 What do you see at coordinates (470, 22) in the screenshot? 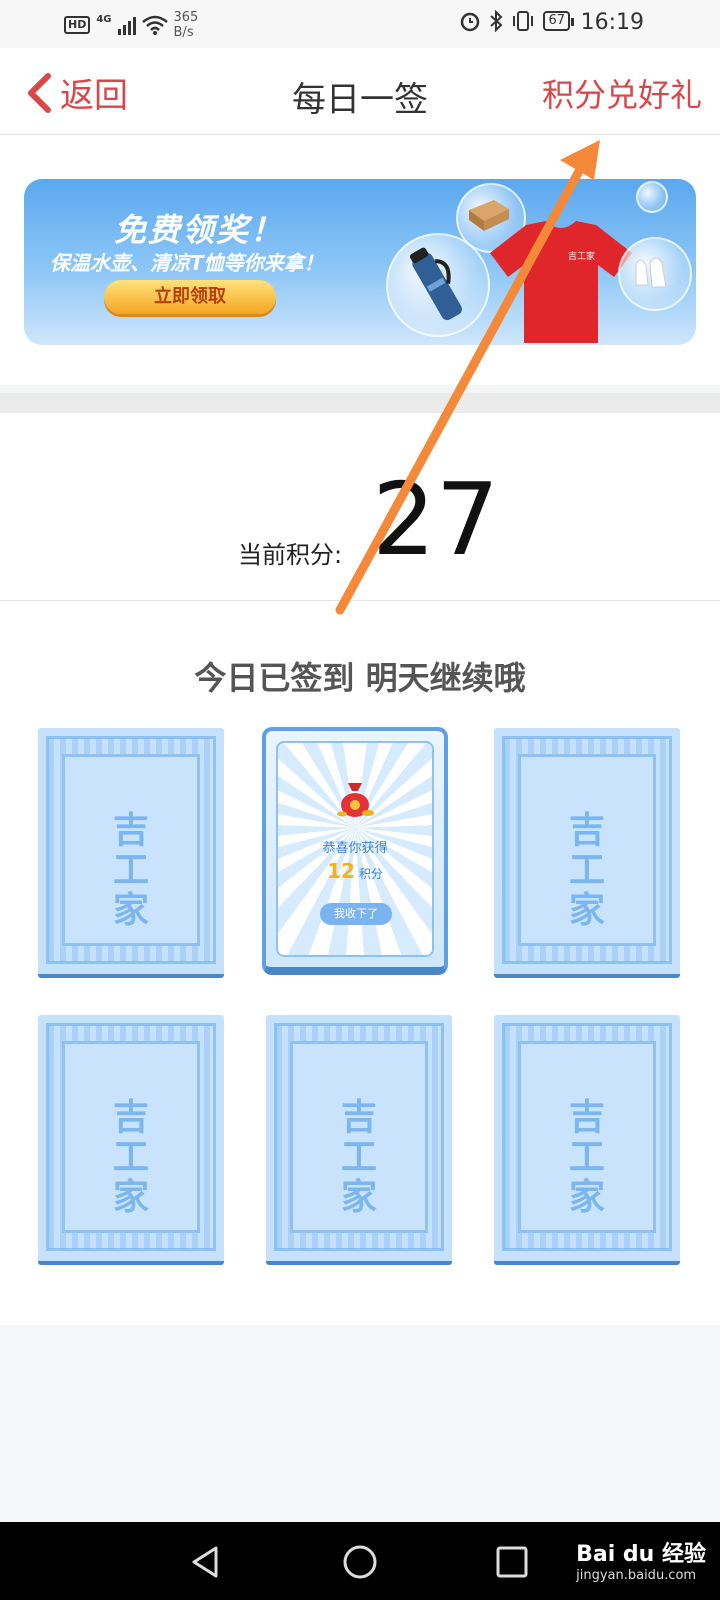
I see `alarm-icon` at bounding box center [470, 22].